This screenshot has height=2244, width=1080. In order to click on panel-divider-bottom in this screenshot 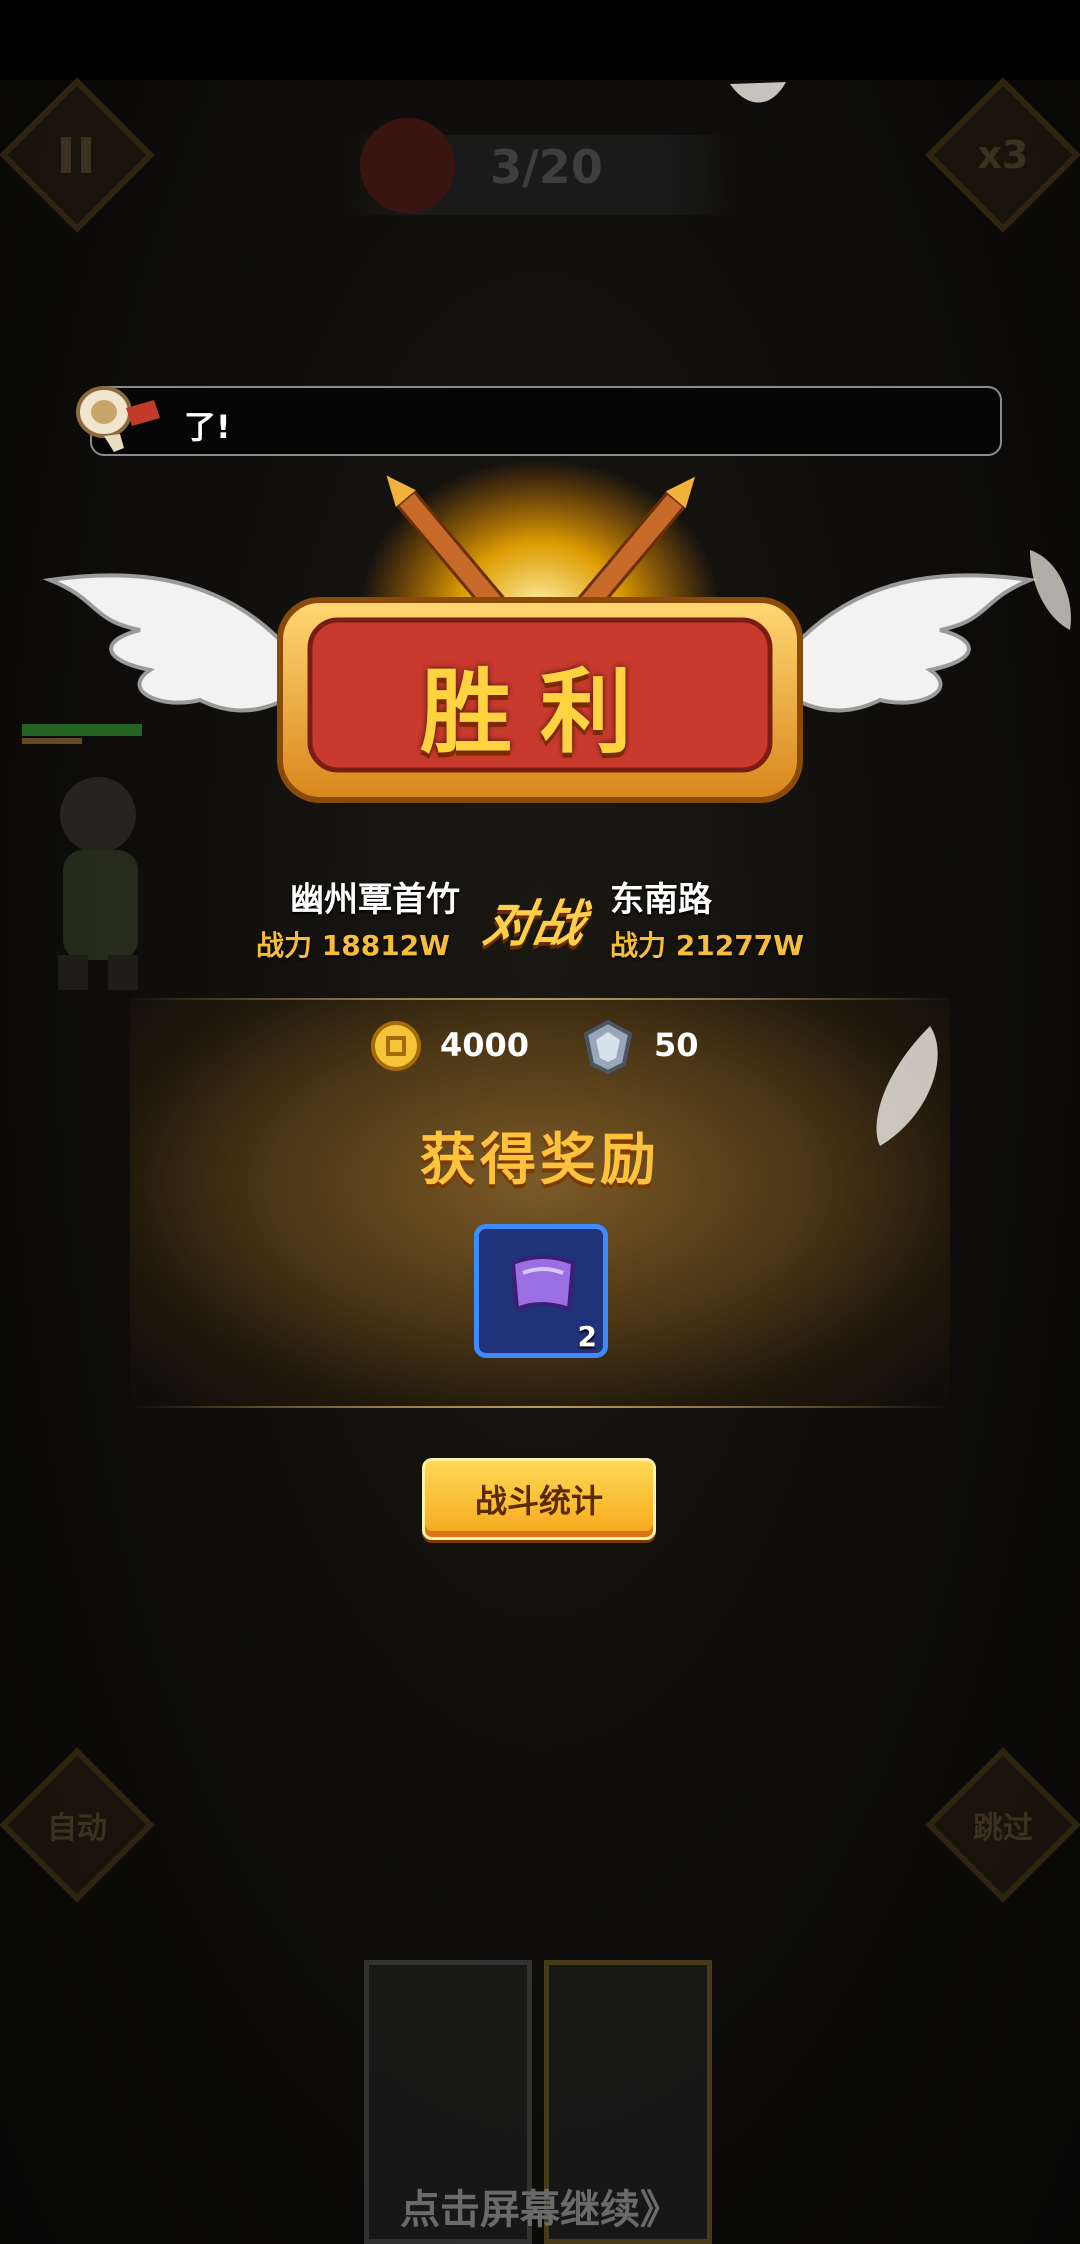, I will do `click(540, 1407)`.